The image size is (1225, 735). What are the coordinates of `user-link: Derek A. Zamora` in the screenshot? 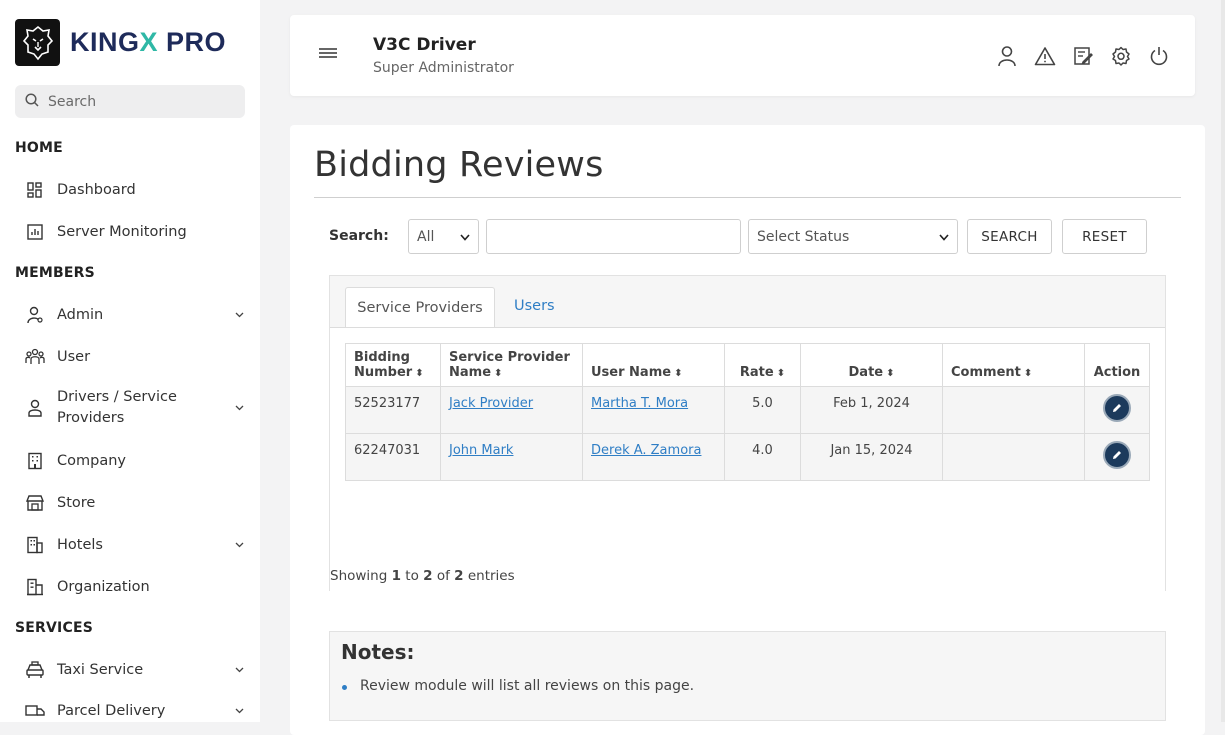 It's located at (646, 450).